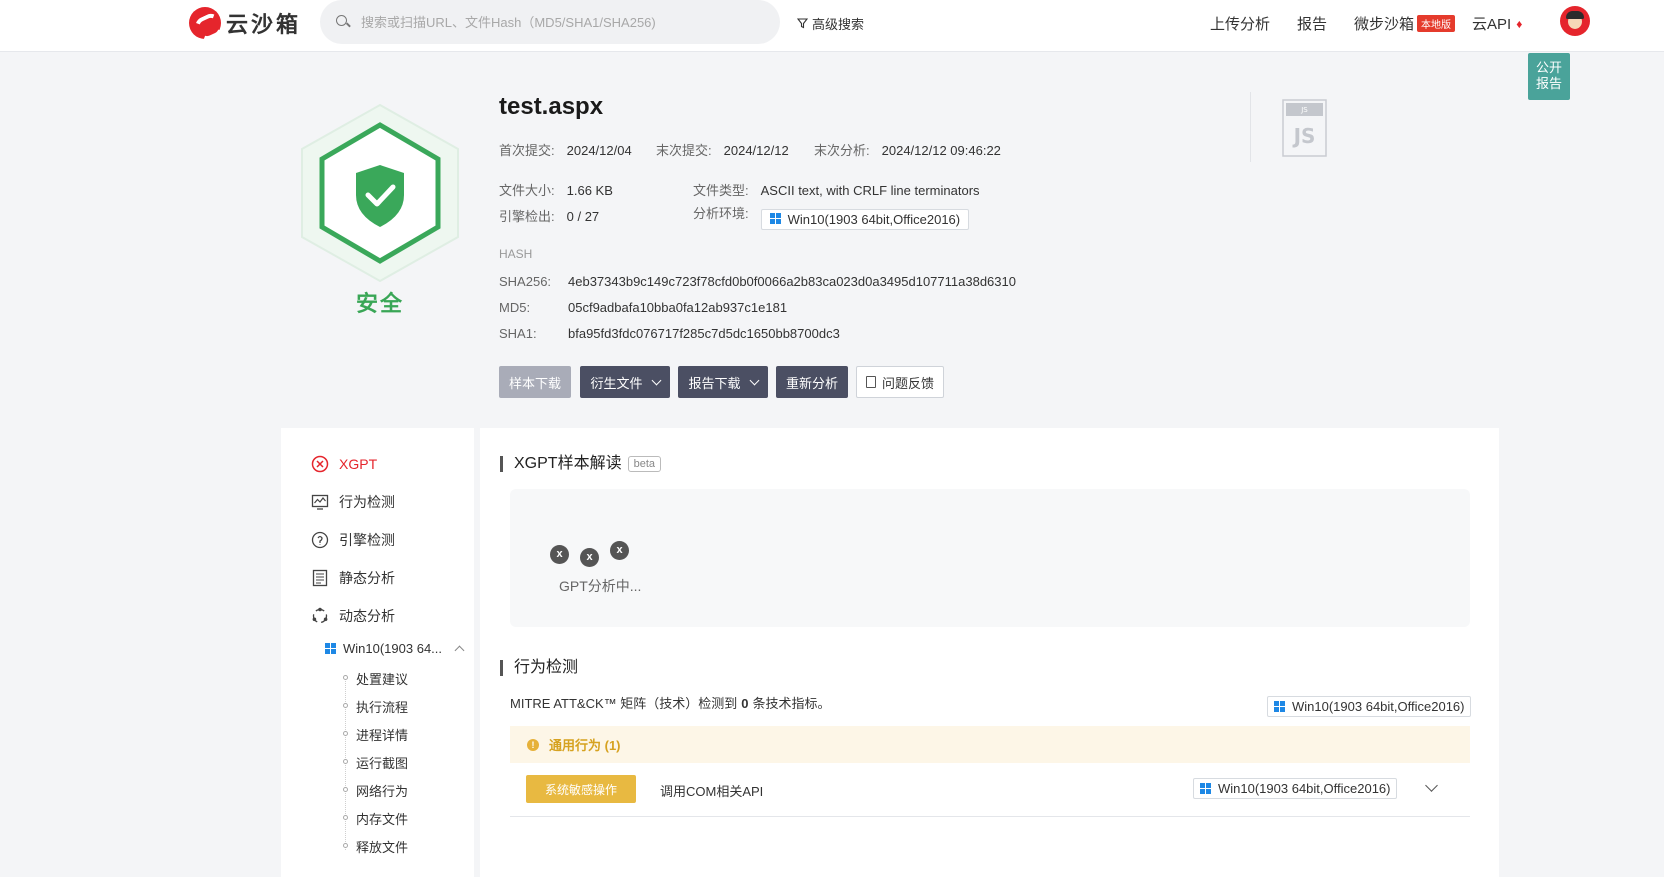 This screenshot has width=1664, height=877. Describe the element at coordinates (320, 464) in the screenshot. I see `xgpt-icon` at that location.